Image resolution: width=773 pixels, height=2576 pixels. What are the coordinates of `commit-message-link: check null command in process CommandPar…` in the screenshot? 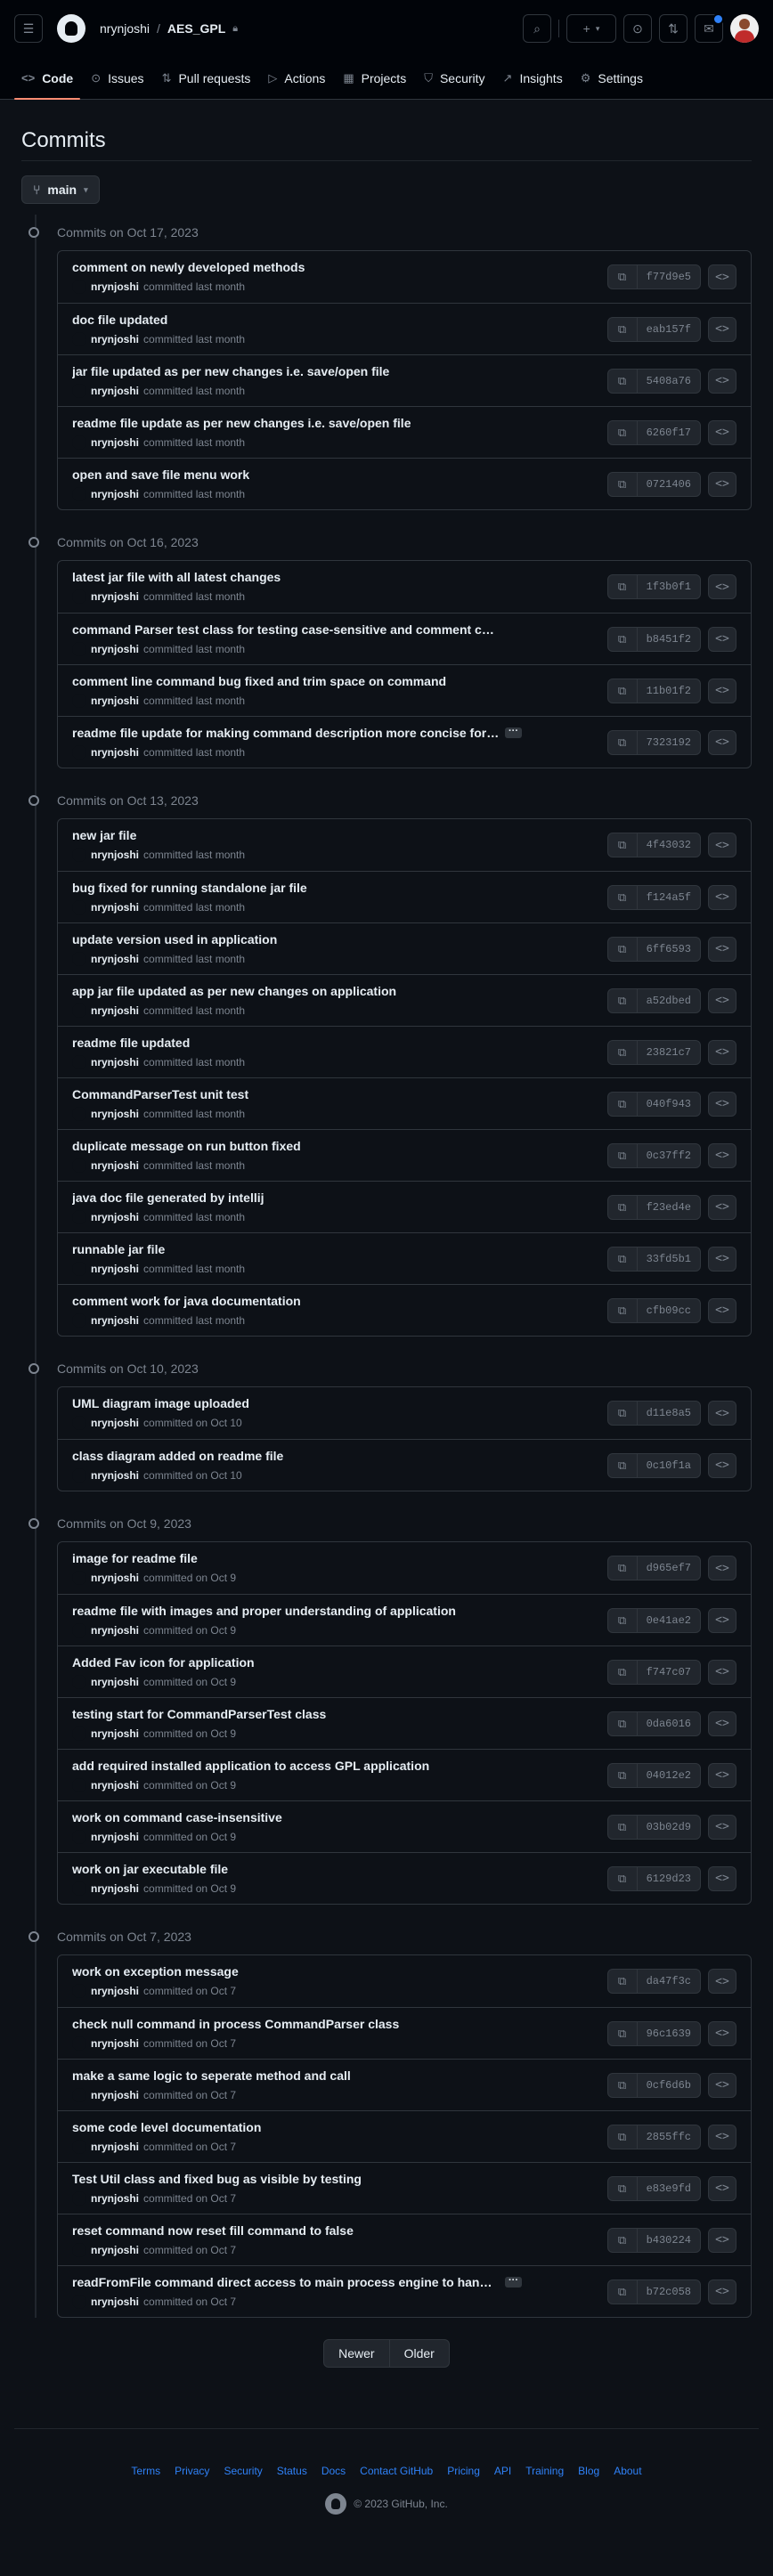 It's located at (235, 2024).